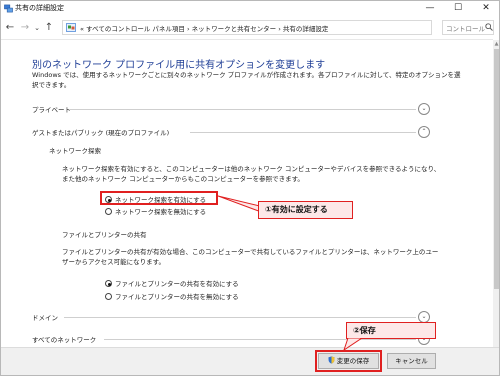 This screenshot has width=500, height=376. Describe the element at coordinates (75, 151) in the screenshot. I see `network-discovery-title: ネットワーク探索` at that location.